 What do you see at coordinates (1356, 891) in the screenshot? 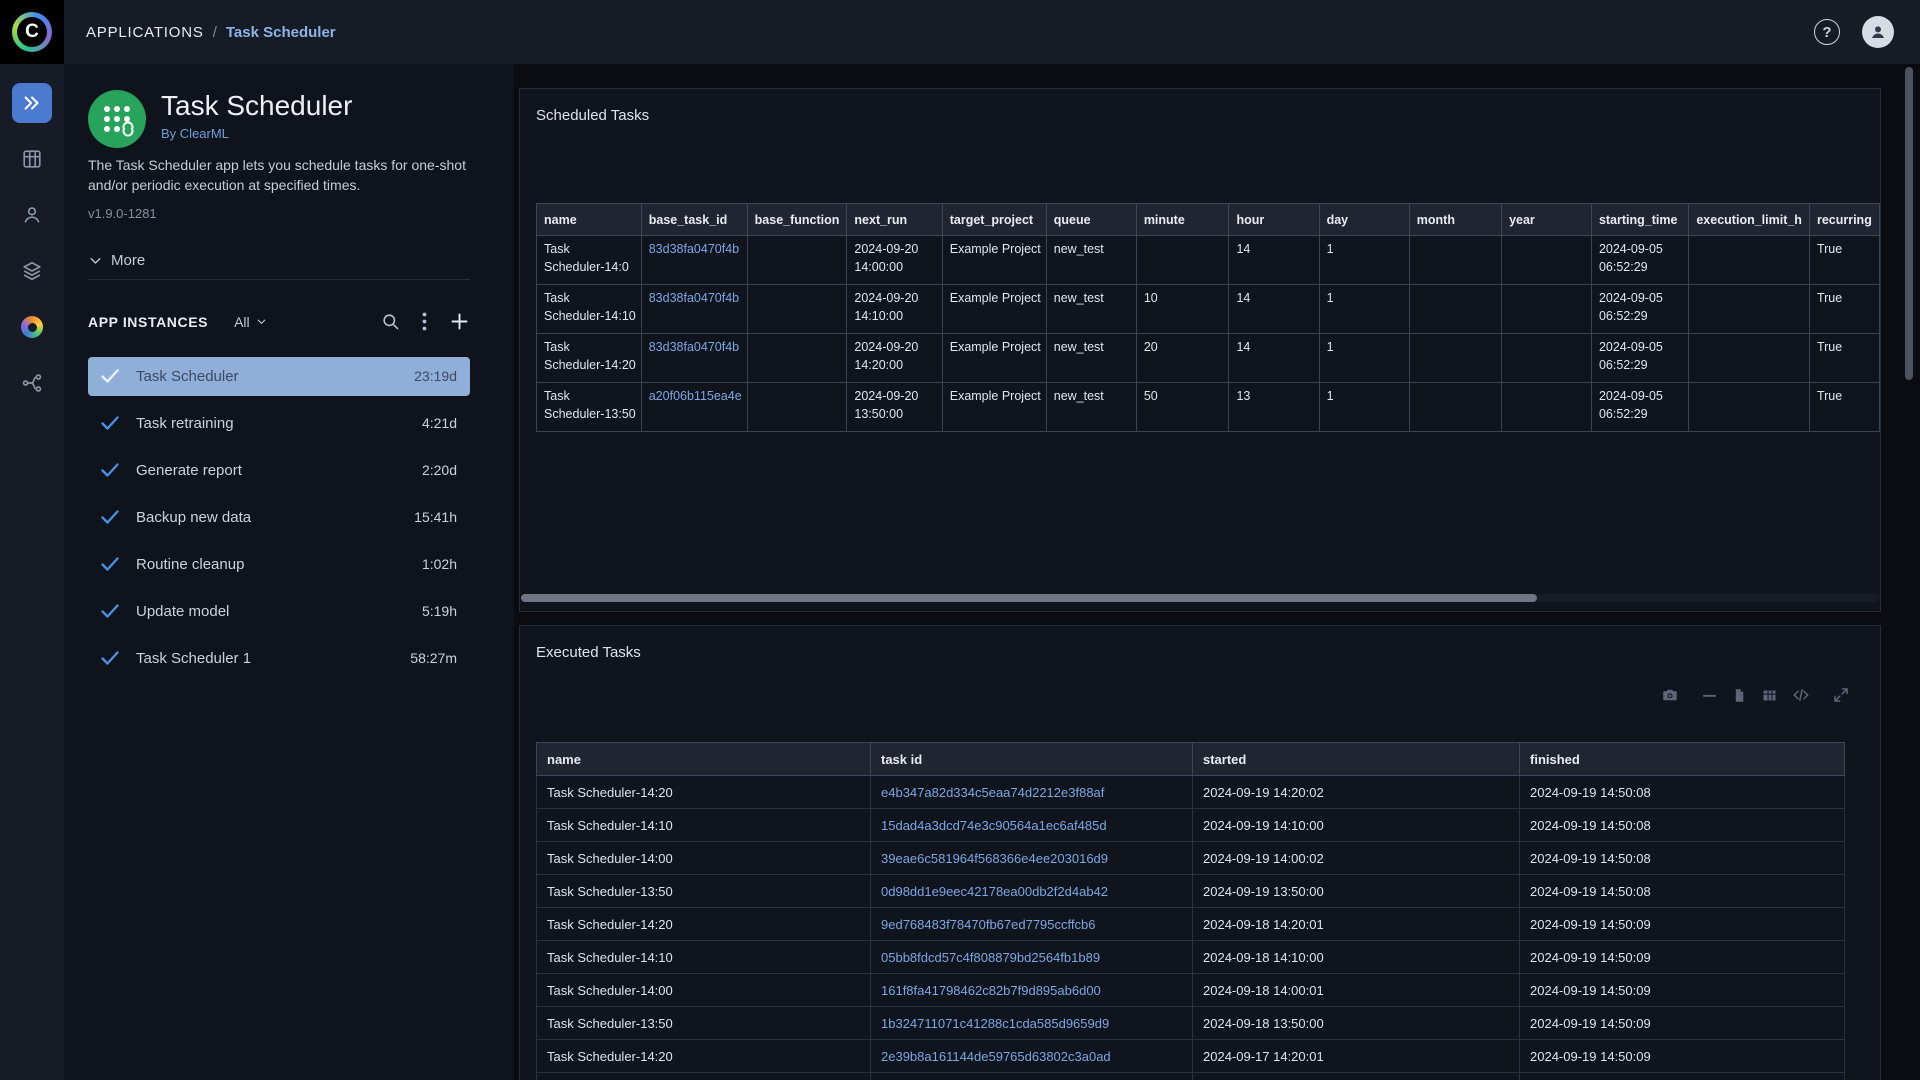
I see `table-cell: 2024-09-19 13:50:00` at bounding box center [1356, 891].